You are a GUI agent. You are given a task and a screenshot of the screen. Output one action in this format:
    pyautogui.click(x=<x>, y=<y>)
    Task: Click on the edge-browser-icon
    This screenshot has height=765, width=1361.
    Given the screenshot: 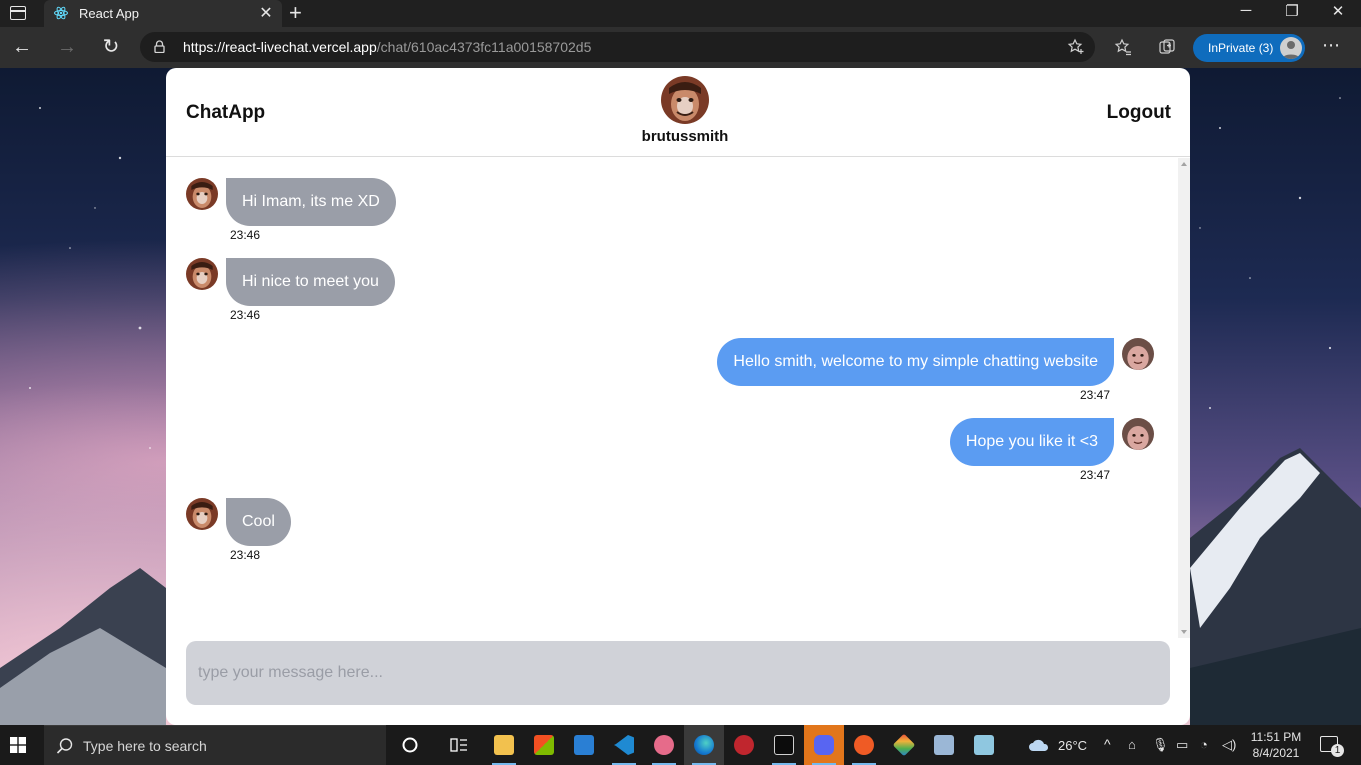 What is the action you would take?
    pyautogui.click(x=704, y=745)
    